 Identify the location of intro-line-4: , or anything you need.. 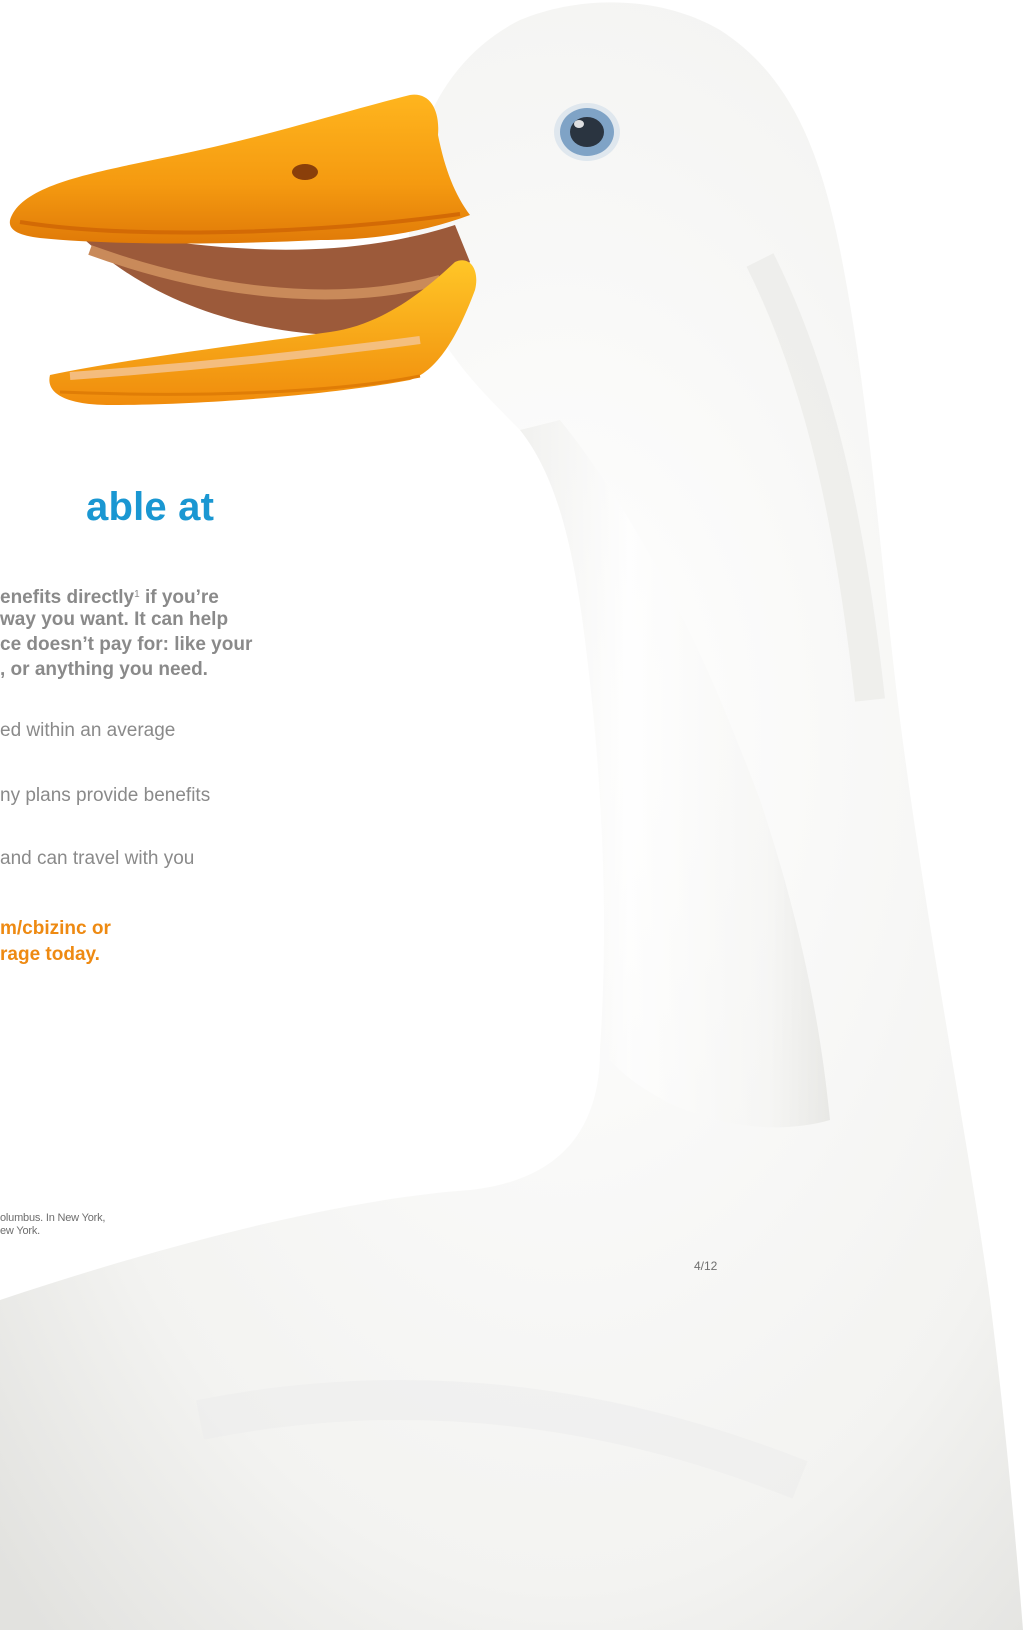
(104, 669).